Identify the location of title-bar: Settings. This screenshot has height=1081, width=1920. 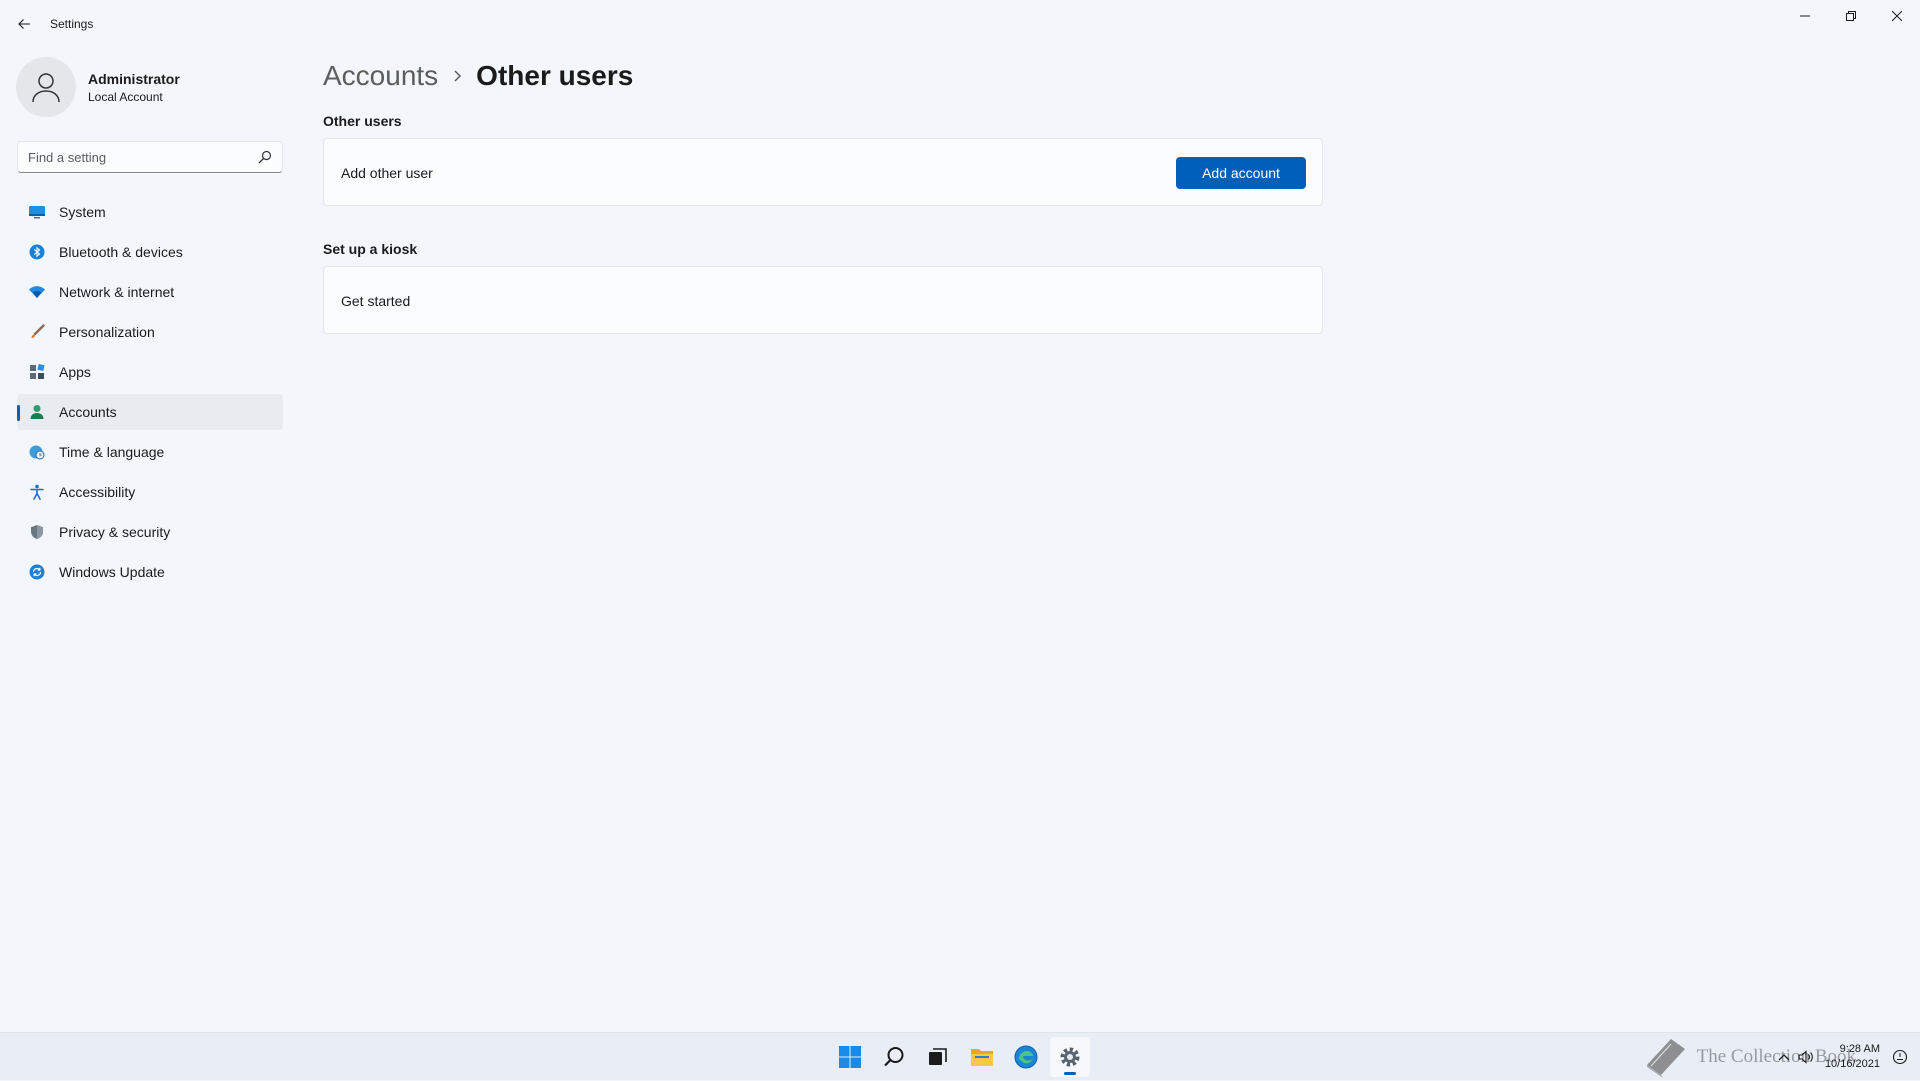
(960, 24).